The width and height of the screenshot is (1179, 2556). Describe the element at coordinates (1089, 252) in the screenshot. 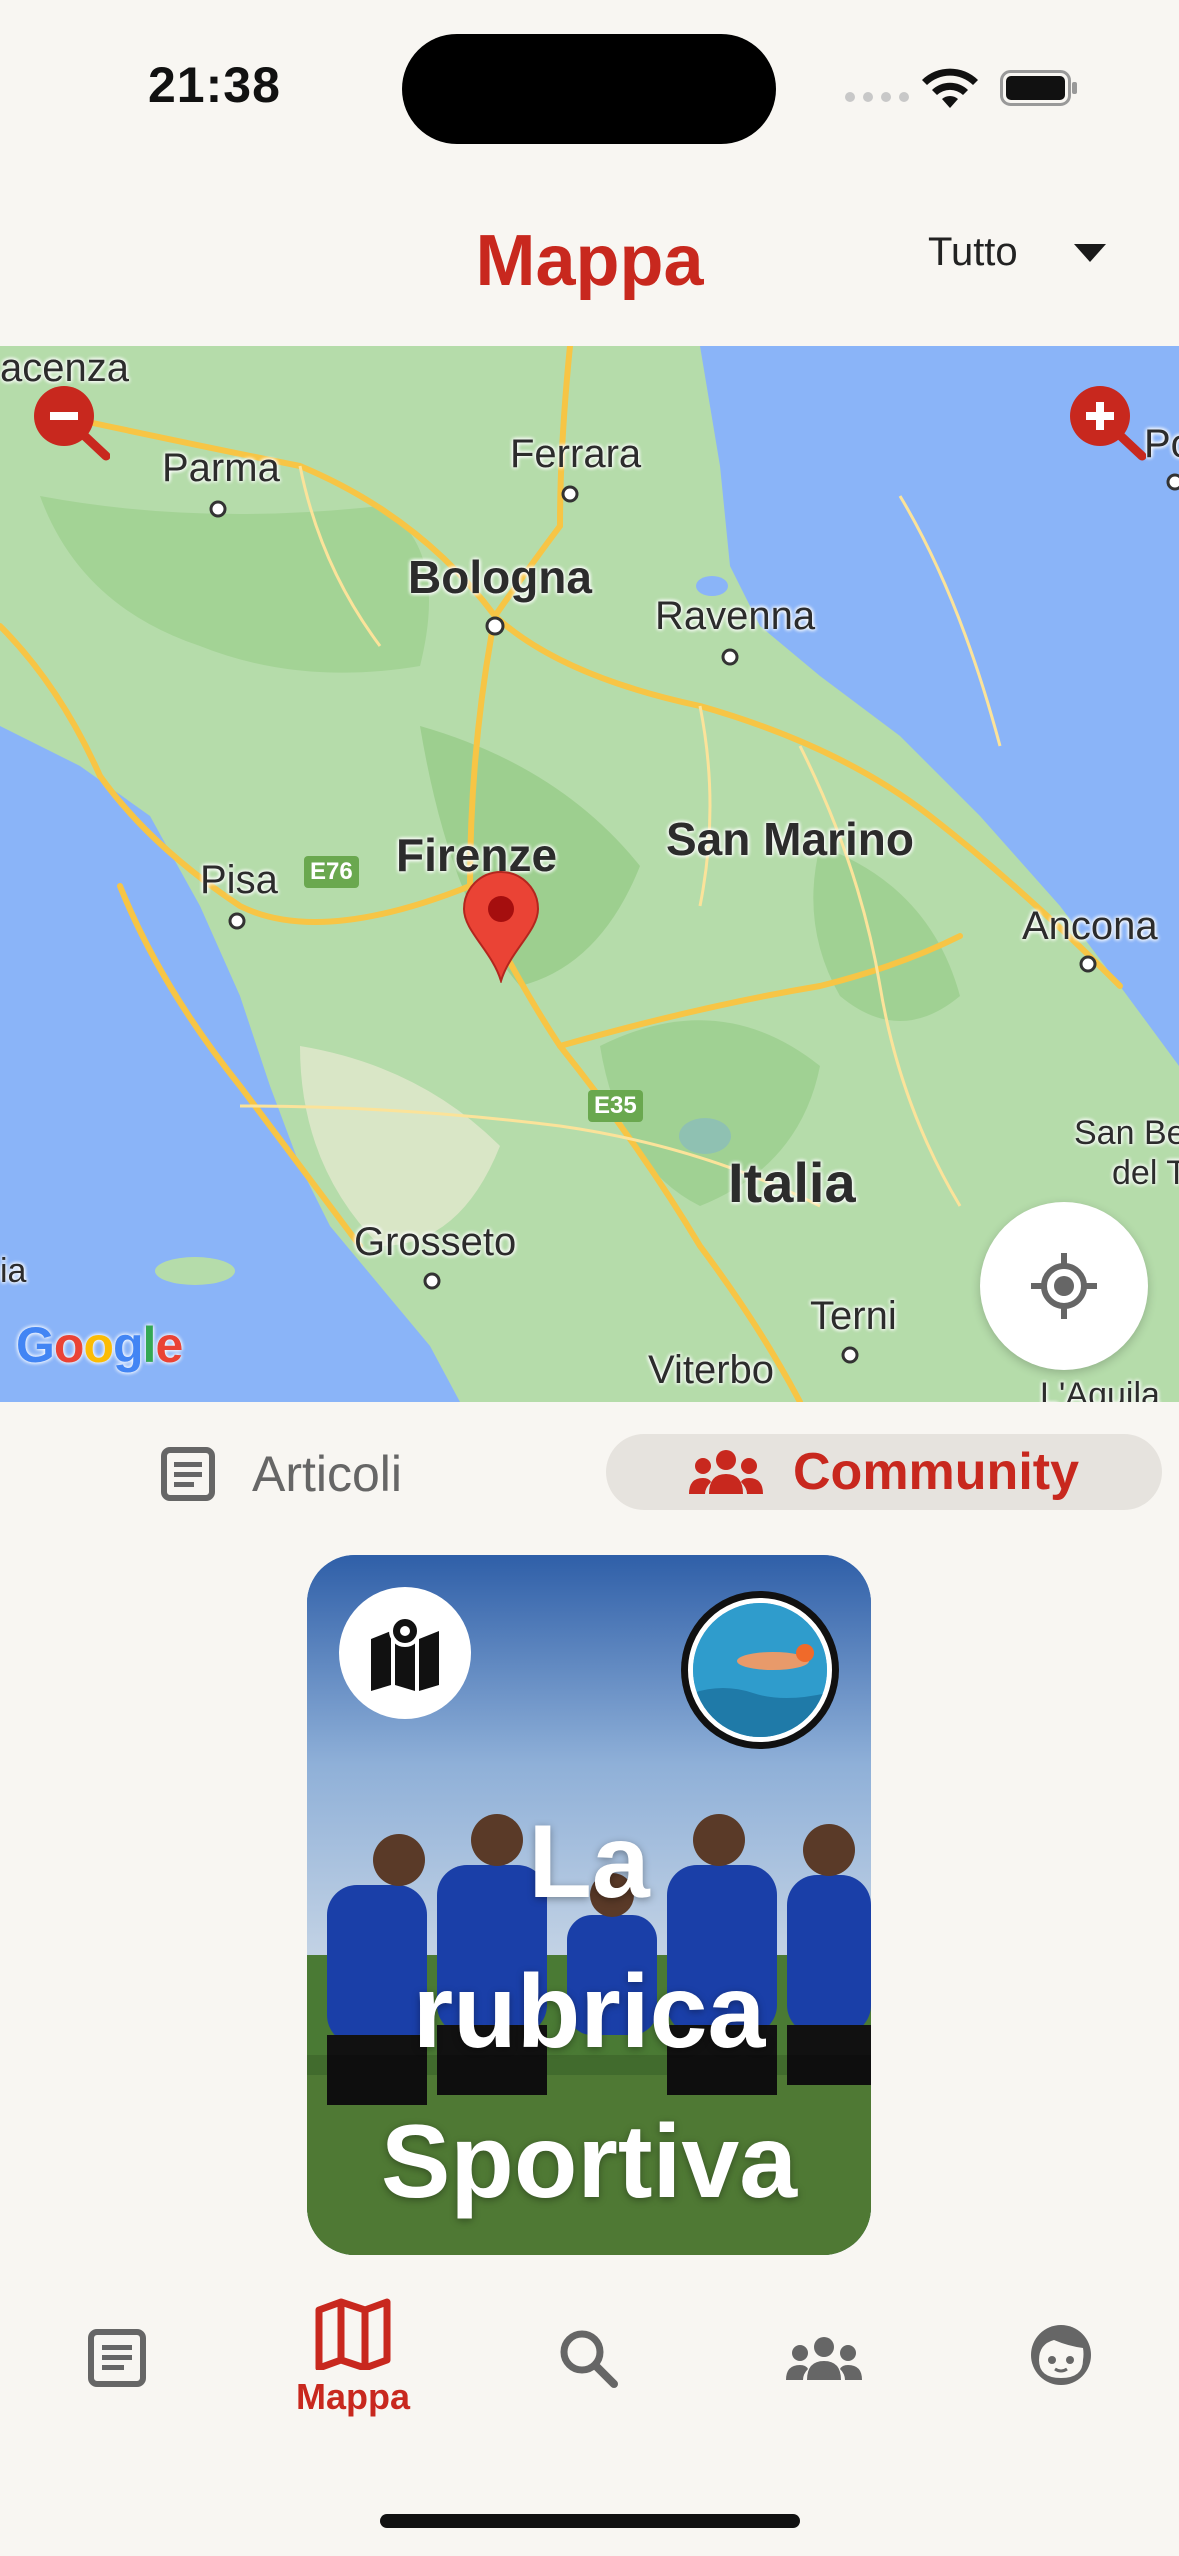

I see `chevron-down-icon` at that location.